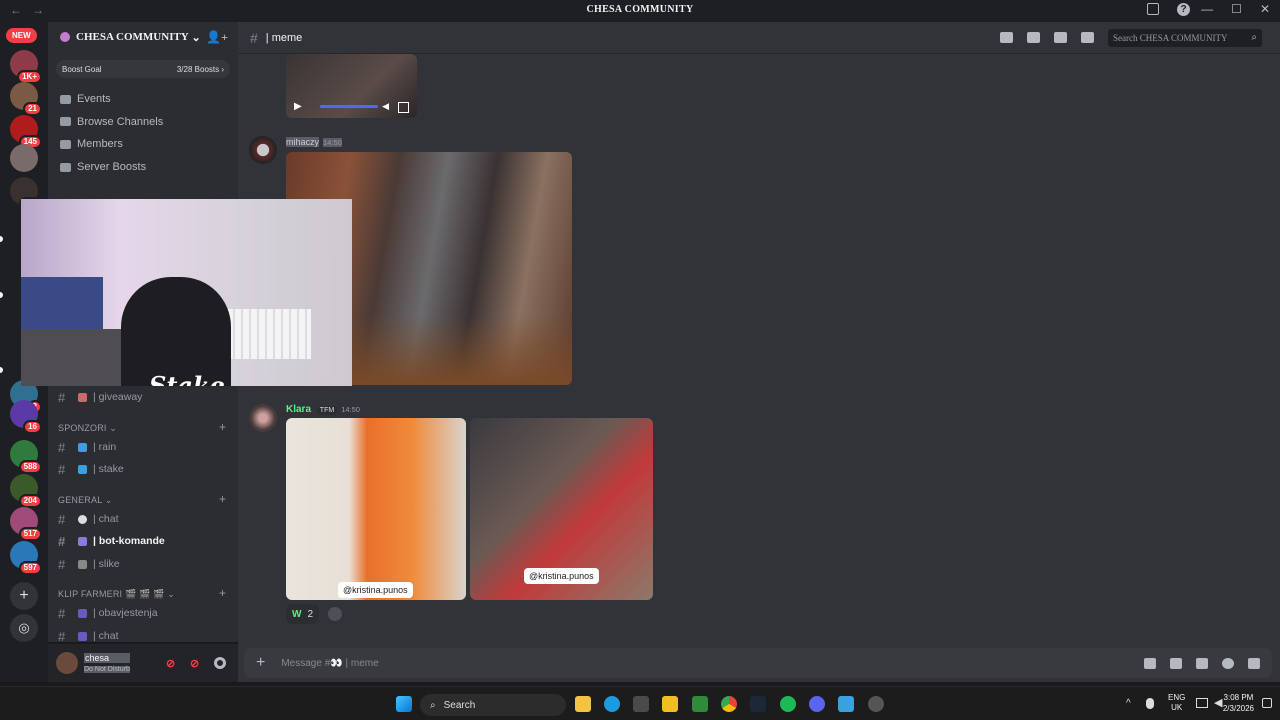  What do you see at coordinates (143, 144) in the screenshot?
I see `menu-members: Members` at bounding box center [143, 144].